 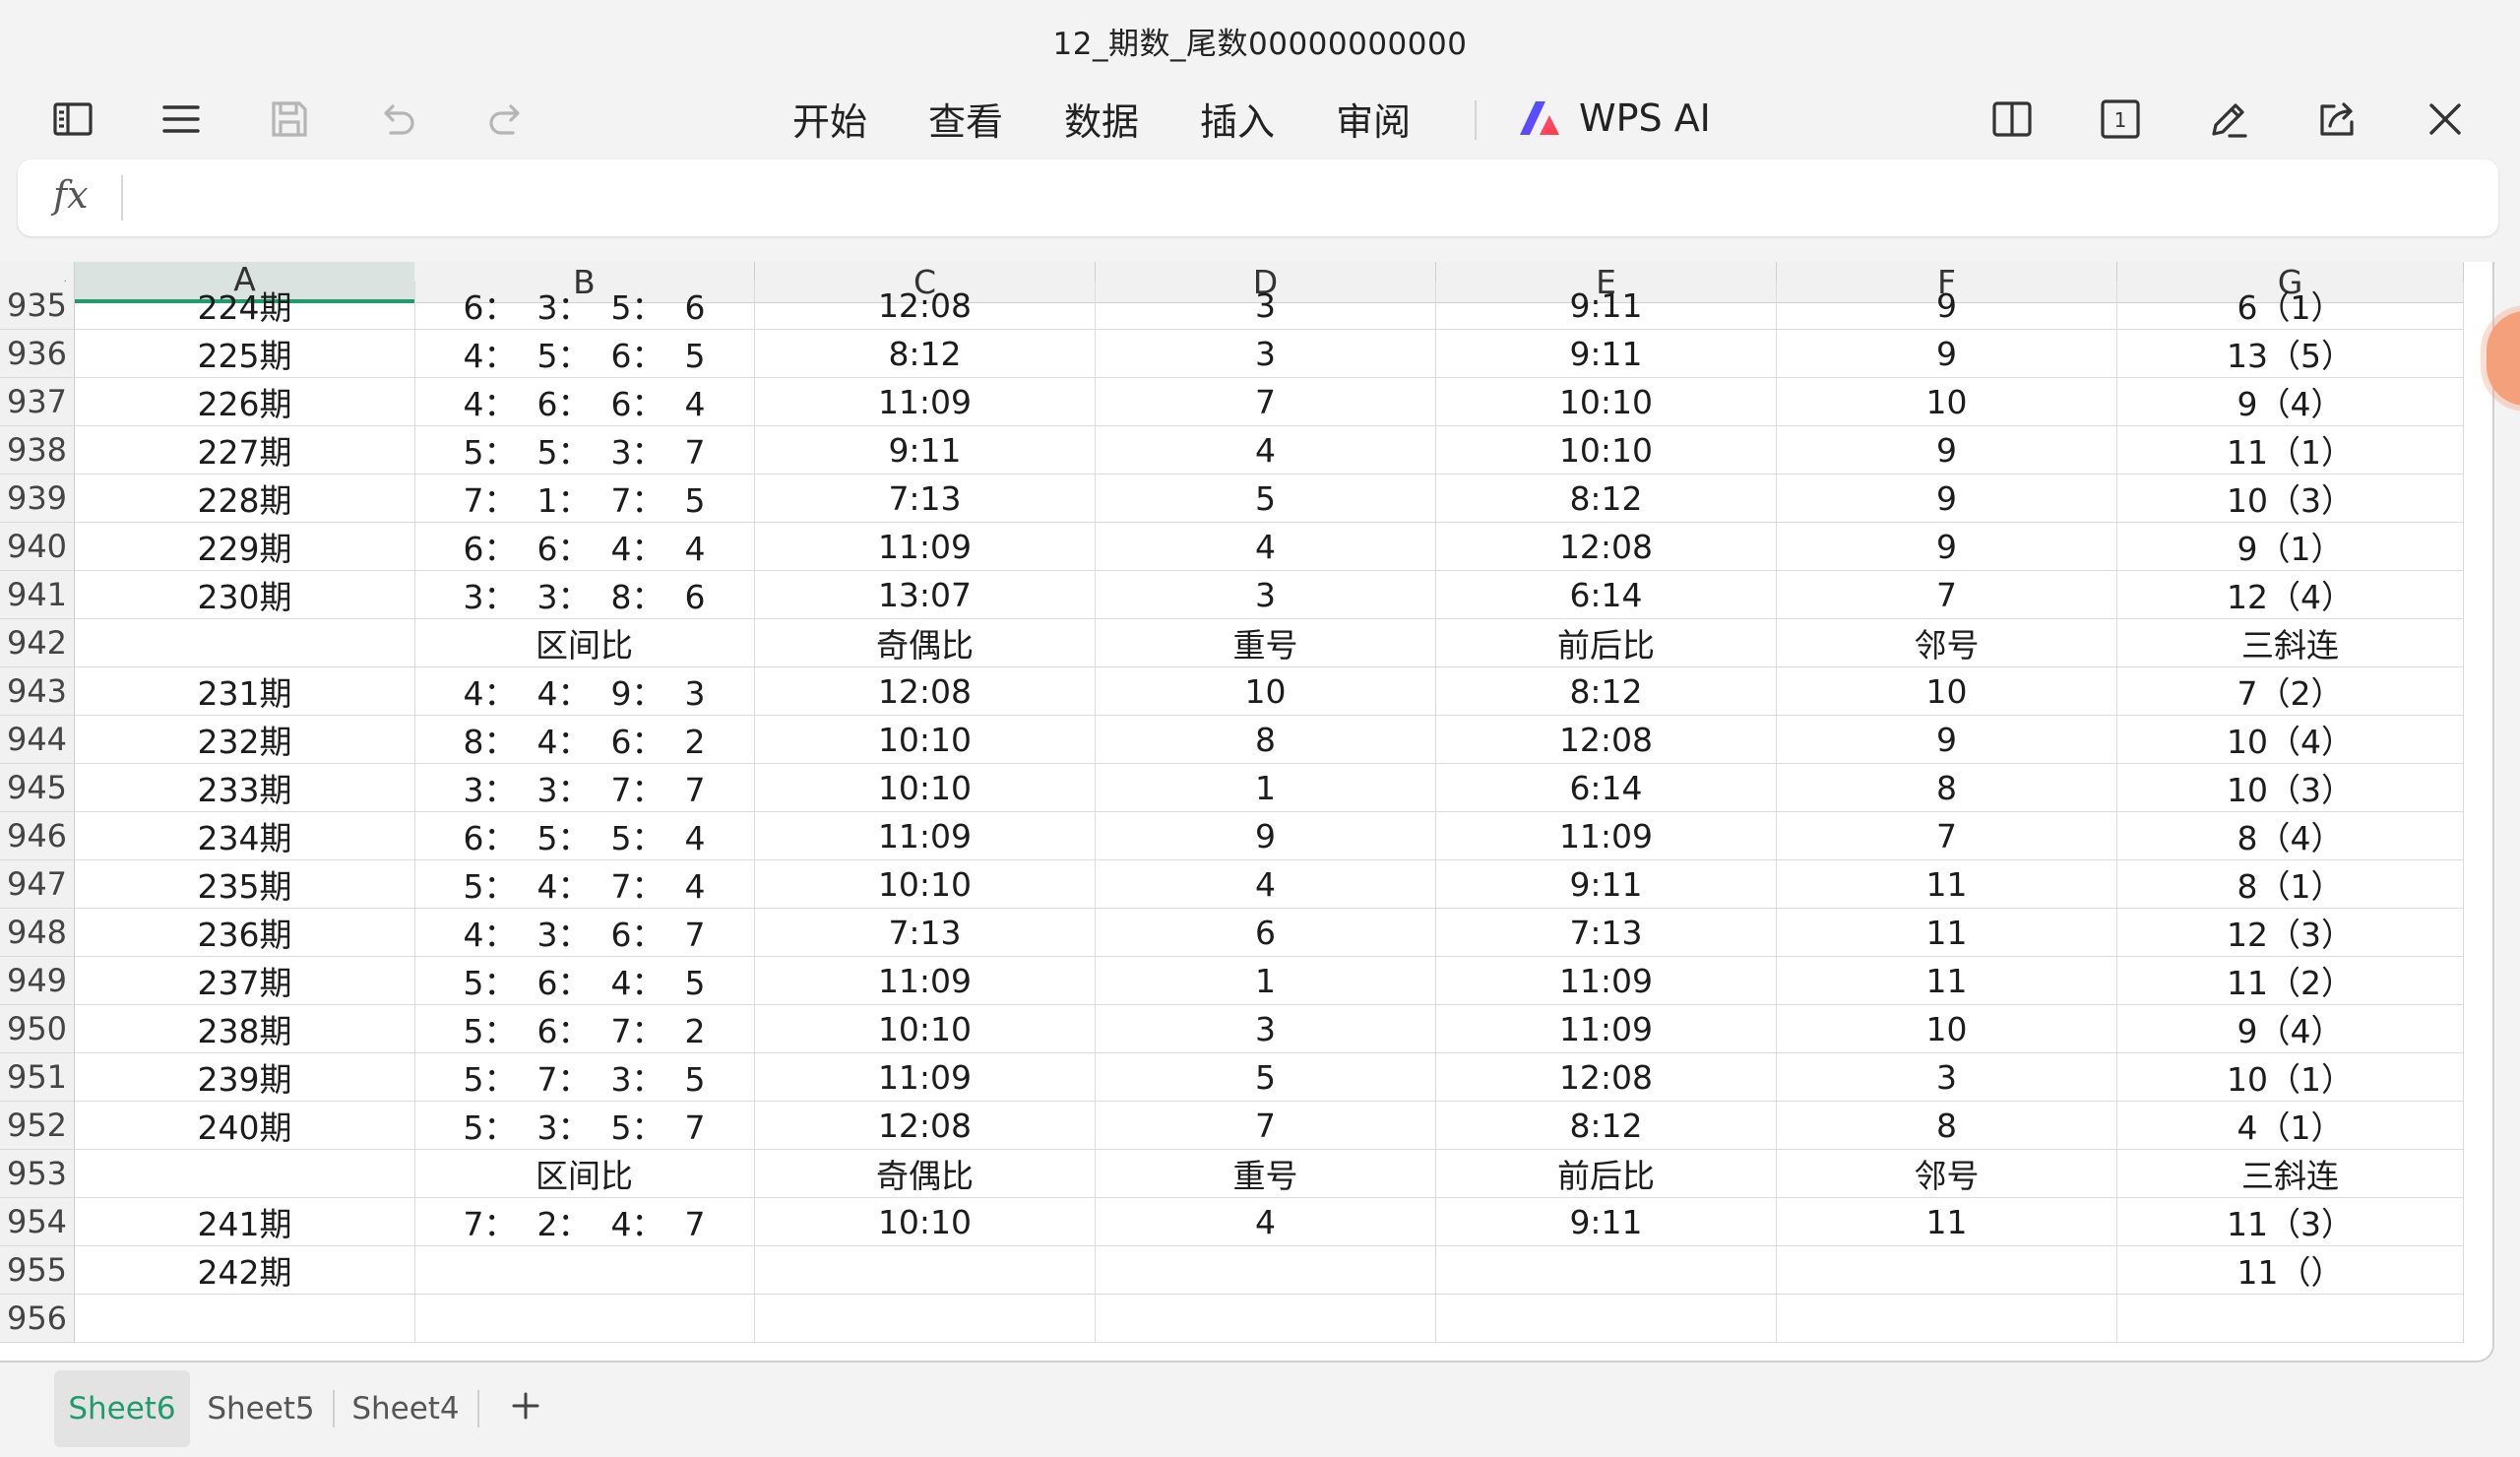 What do you see at coordinates (1947, 1319) in the screenshot?
I see `cell-f` at bounding box center [1947, 1319].